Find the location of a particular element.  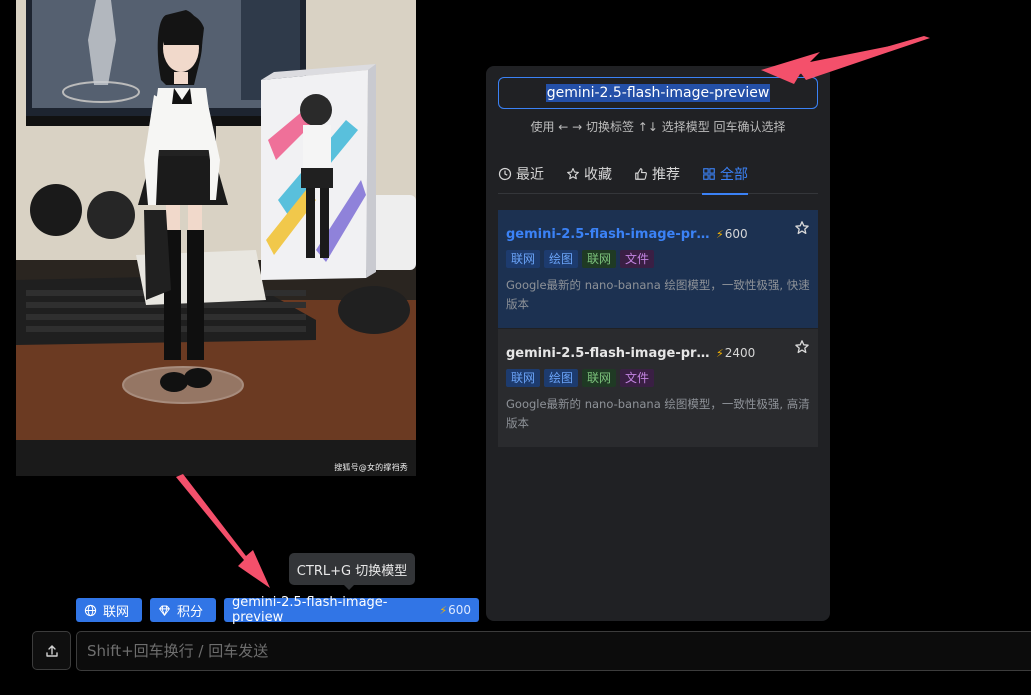

tab-all-label: 全部 is located at coordinates (734, 175).